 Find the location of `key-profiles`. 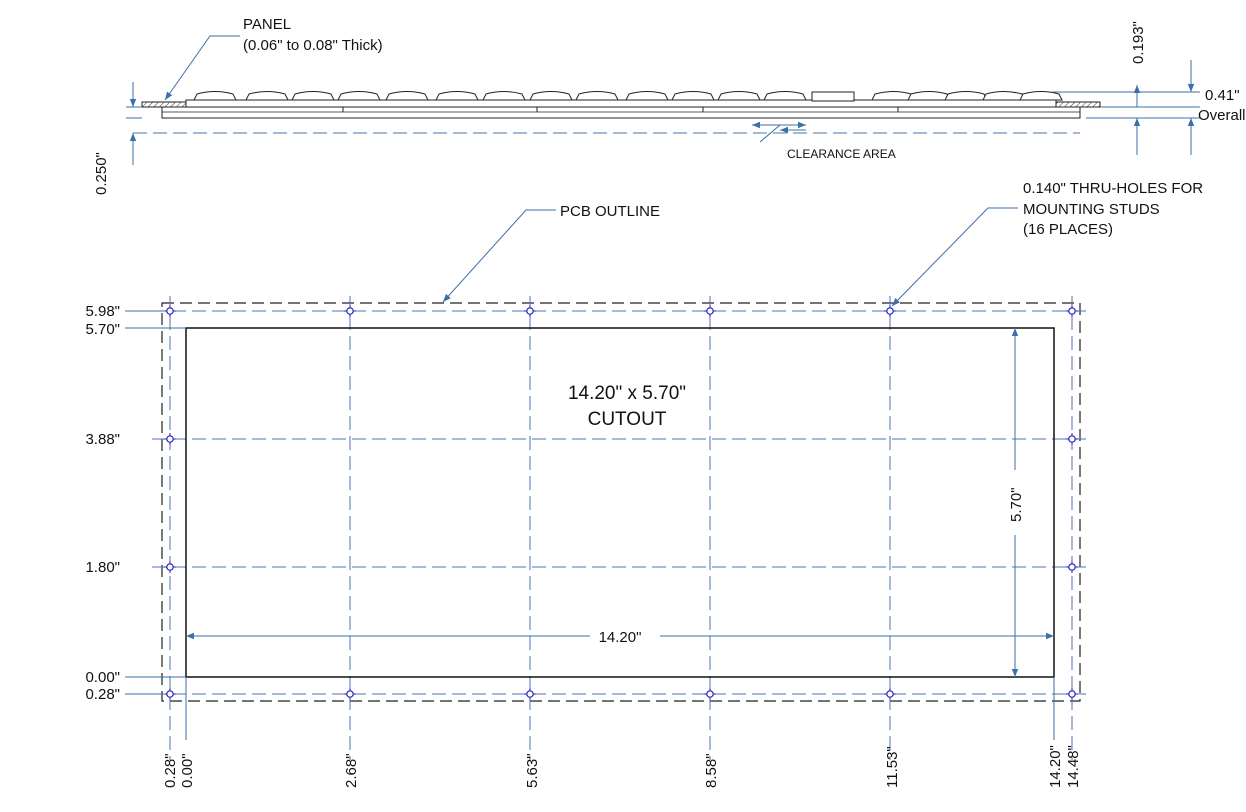

key-profiles is located at coordinates (628, 96).